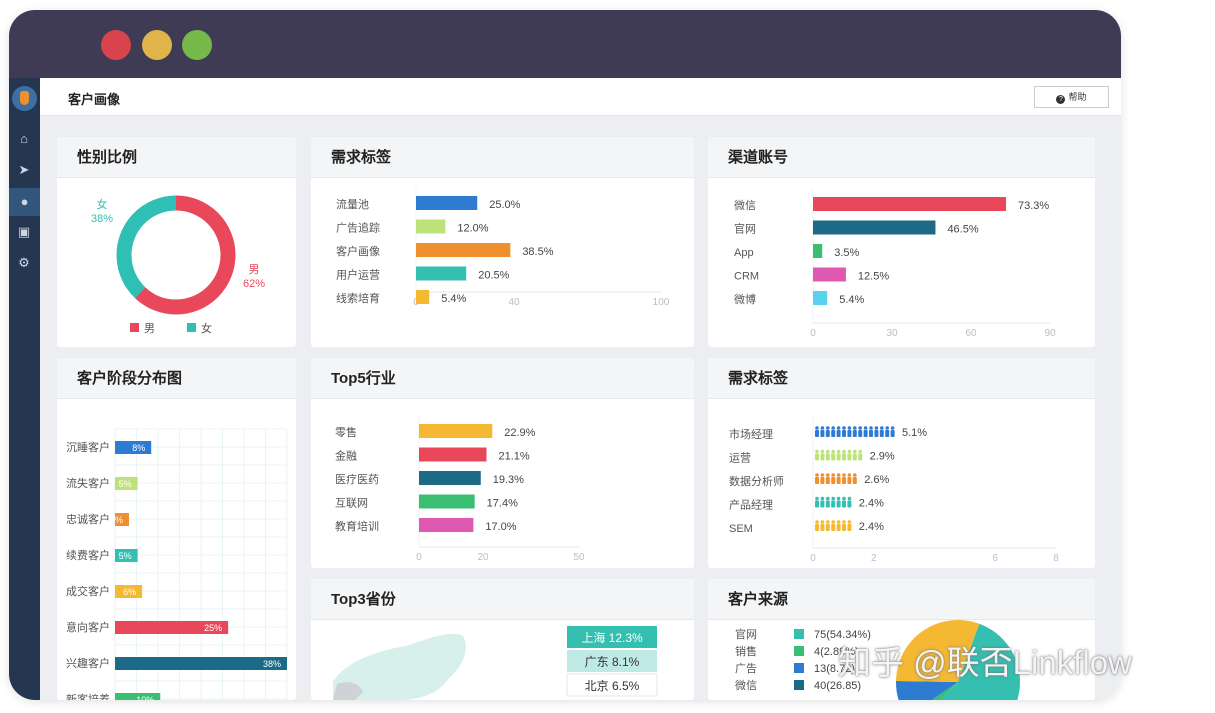 The image size is (1215, 713). Describe the element at coordinates (751, 434) in the screenshot. I see `category-label: 市场经理` at that location.